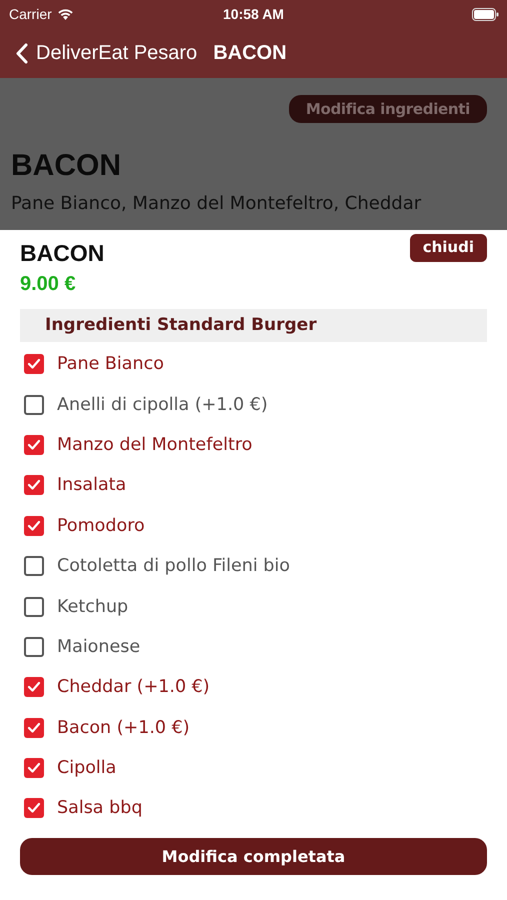 This screenshot has width=507, height=900. What do you see at coordinates (250, 53) in the screenshot?
I see `nav-title: BACON` at bounding box center [250, 53].